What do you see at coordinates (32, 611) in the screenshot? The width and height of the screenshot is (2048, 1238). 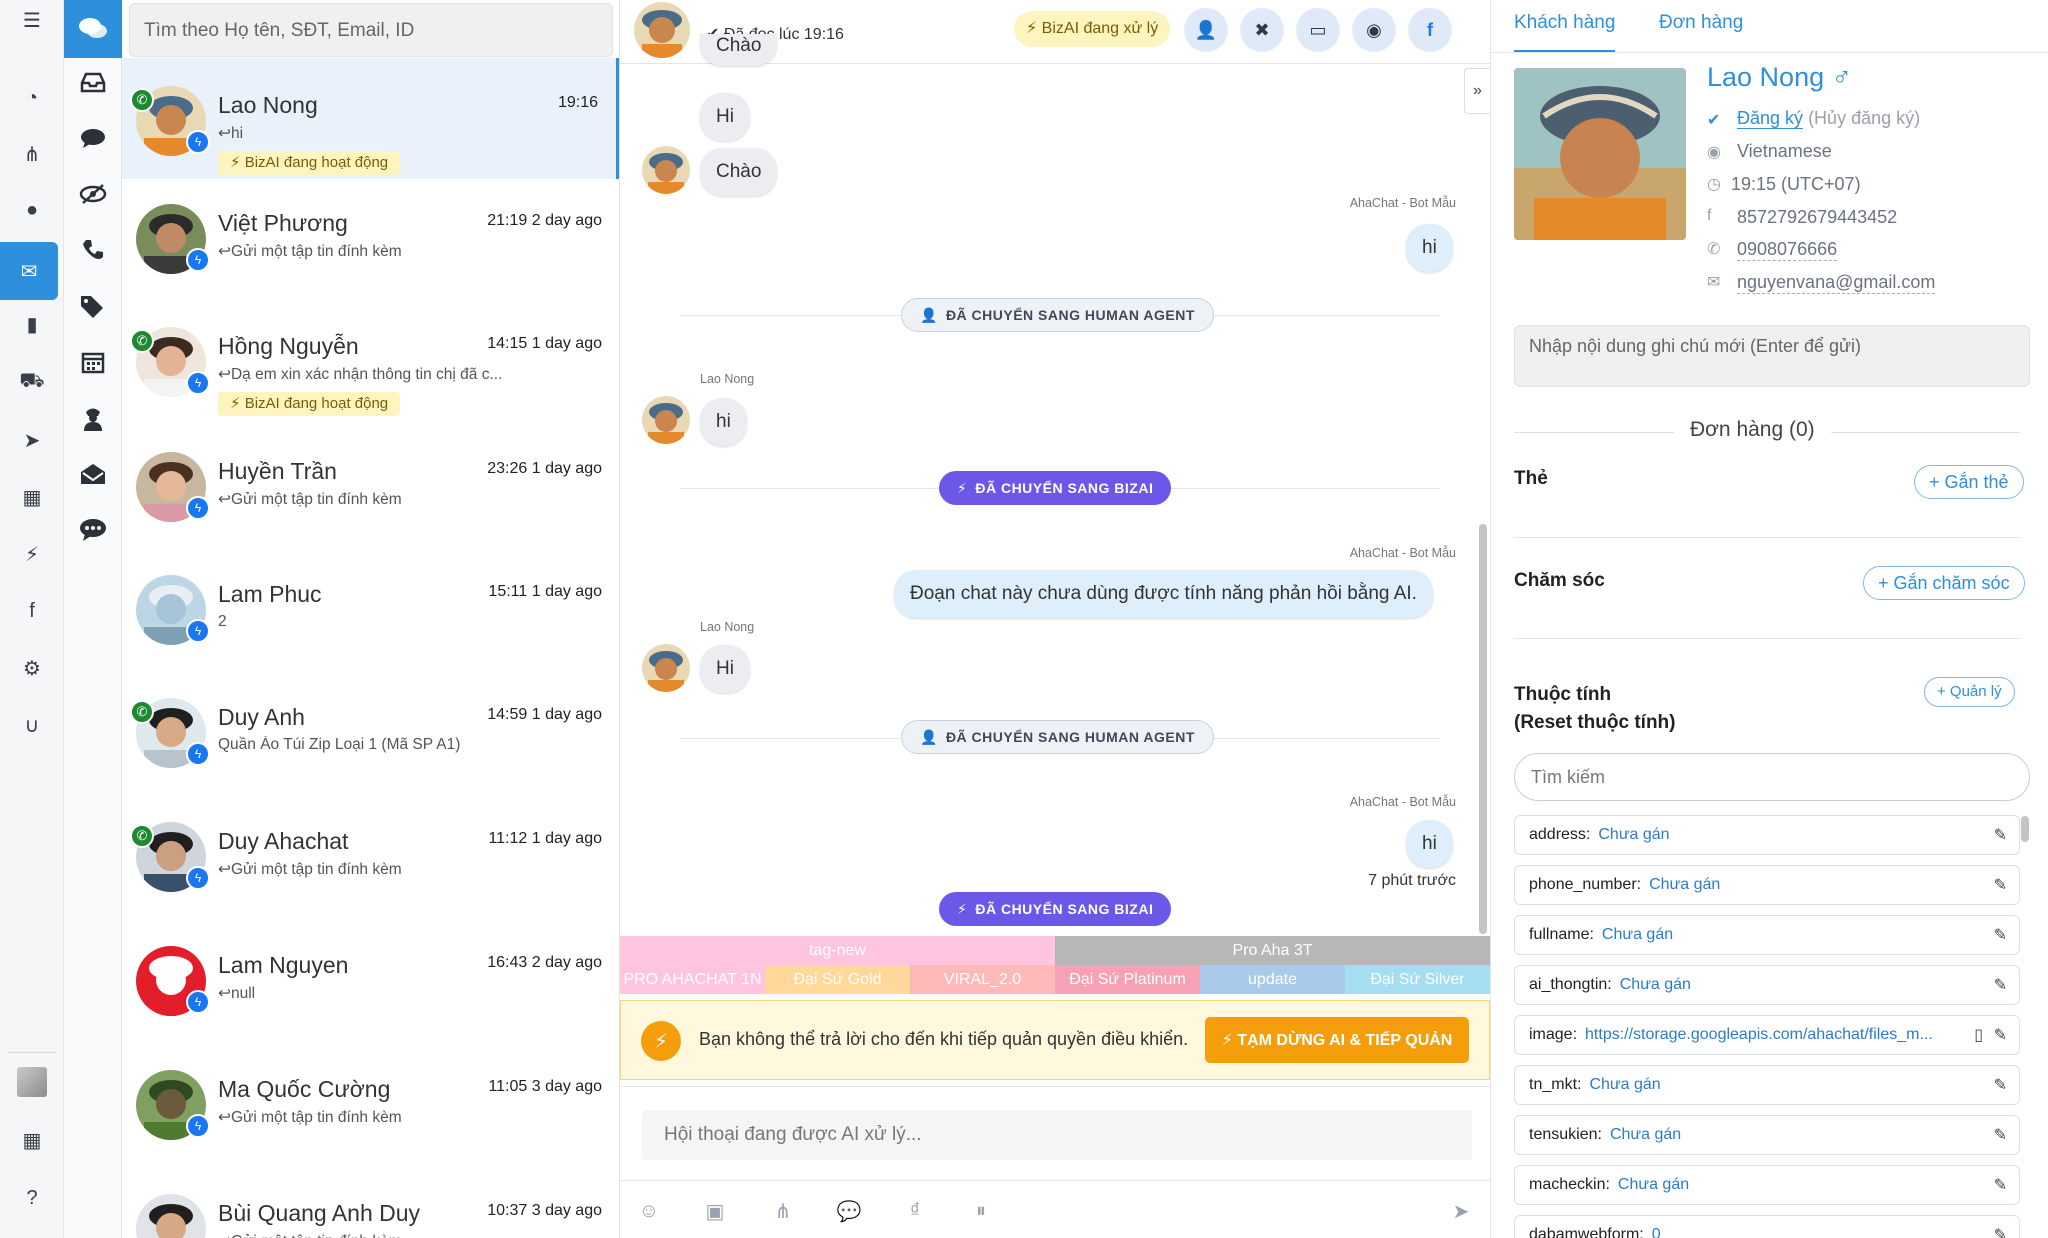 I see `facebook-square-icon: f` at bounding box center [32, 611].